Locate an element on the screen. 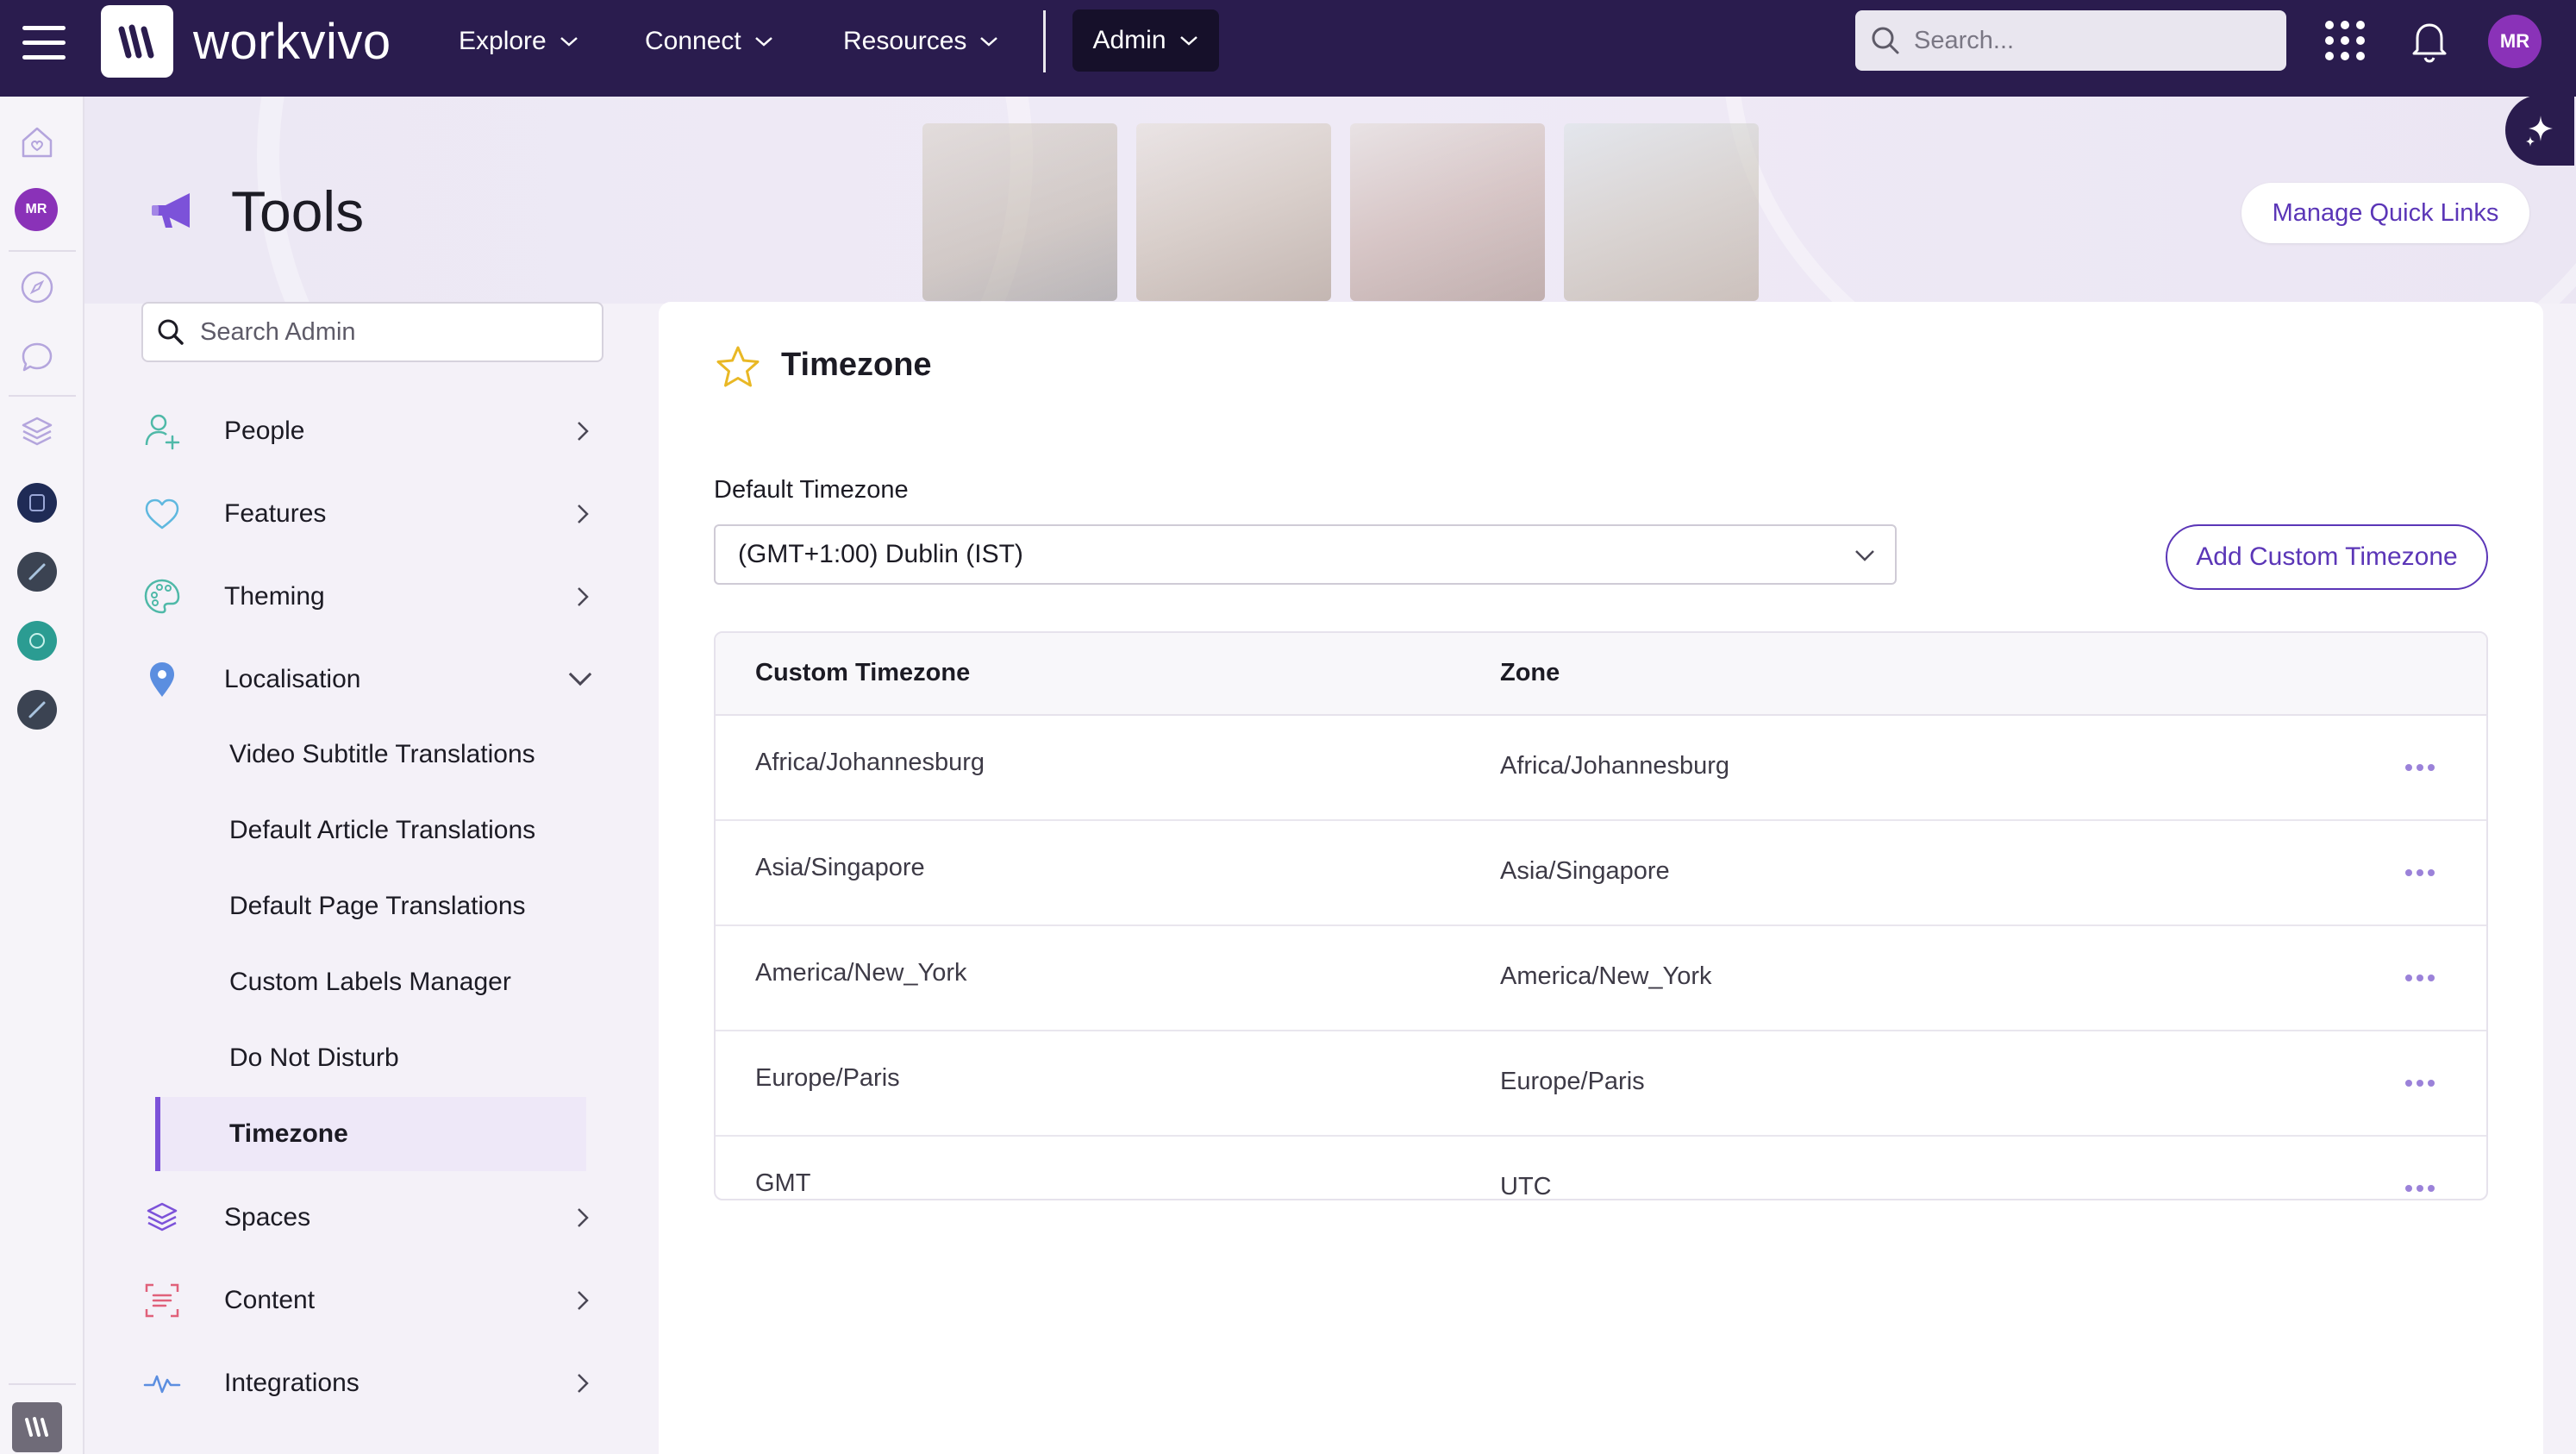 The height and width of the screenshot is (1454, 2576). table-row: Asia/Singapore Asia/Singapore is located at coordinates (1601, 873).